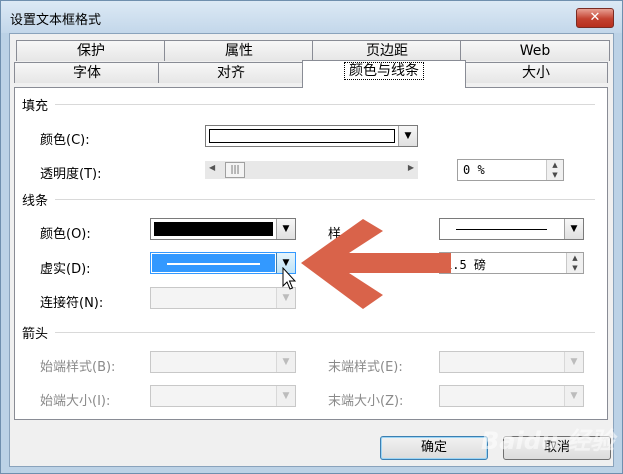 The height and width of the screenshot is (474, 623). I want to click on begin-style-label: 始端样式(B):, so click(78, 367).